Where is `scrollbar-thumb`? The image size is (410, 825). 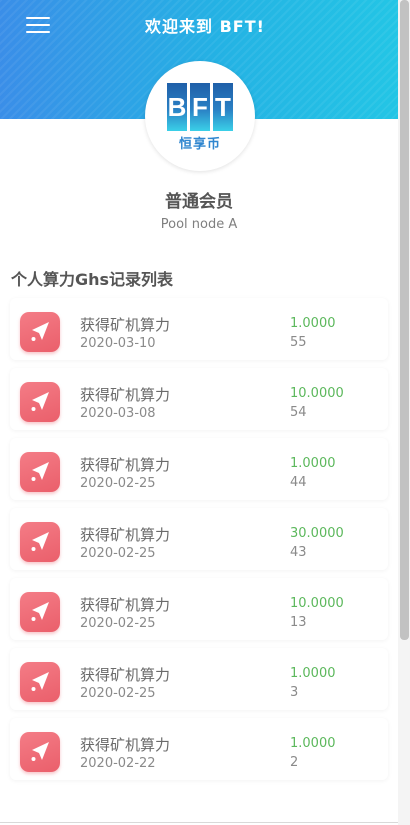 scrollbar-thumb is located at coordinates (404, 320).